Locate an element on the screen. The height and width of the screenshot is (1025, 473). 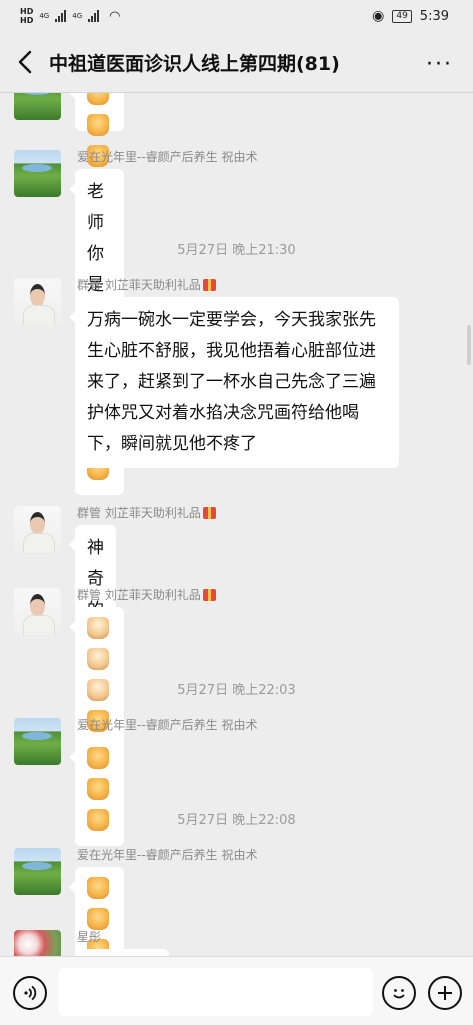
timestamp: 5月27日 晚上22:03 is located at coordinates (236, 690).